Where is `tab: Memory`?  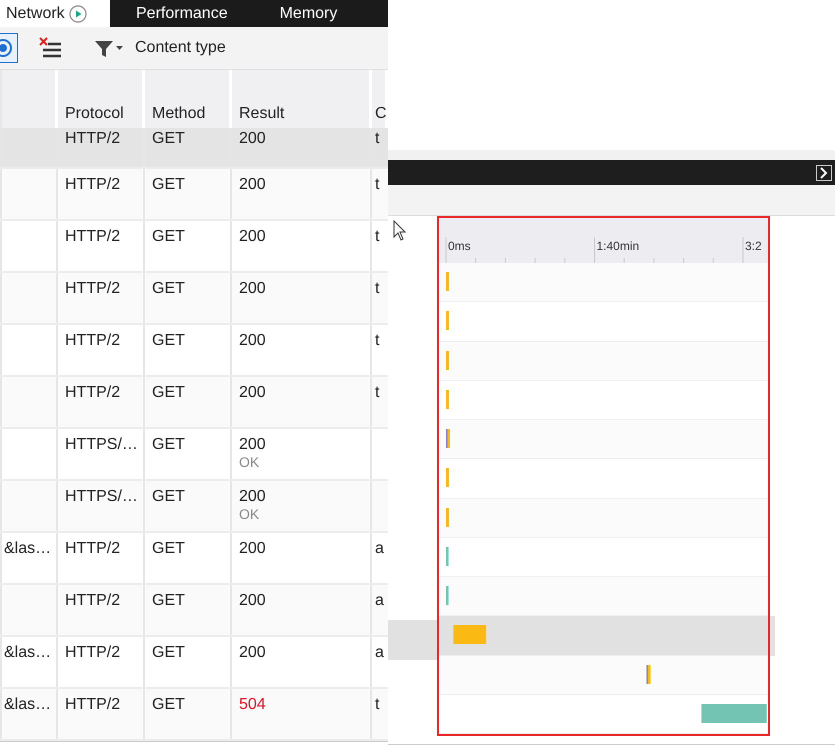 tab: Memory is located at coordinates (309, 13).